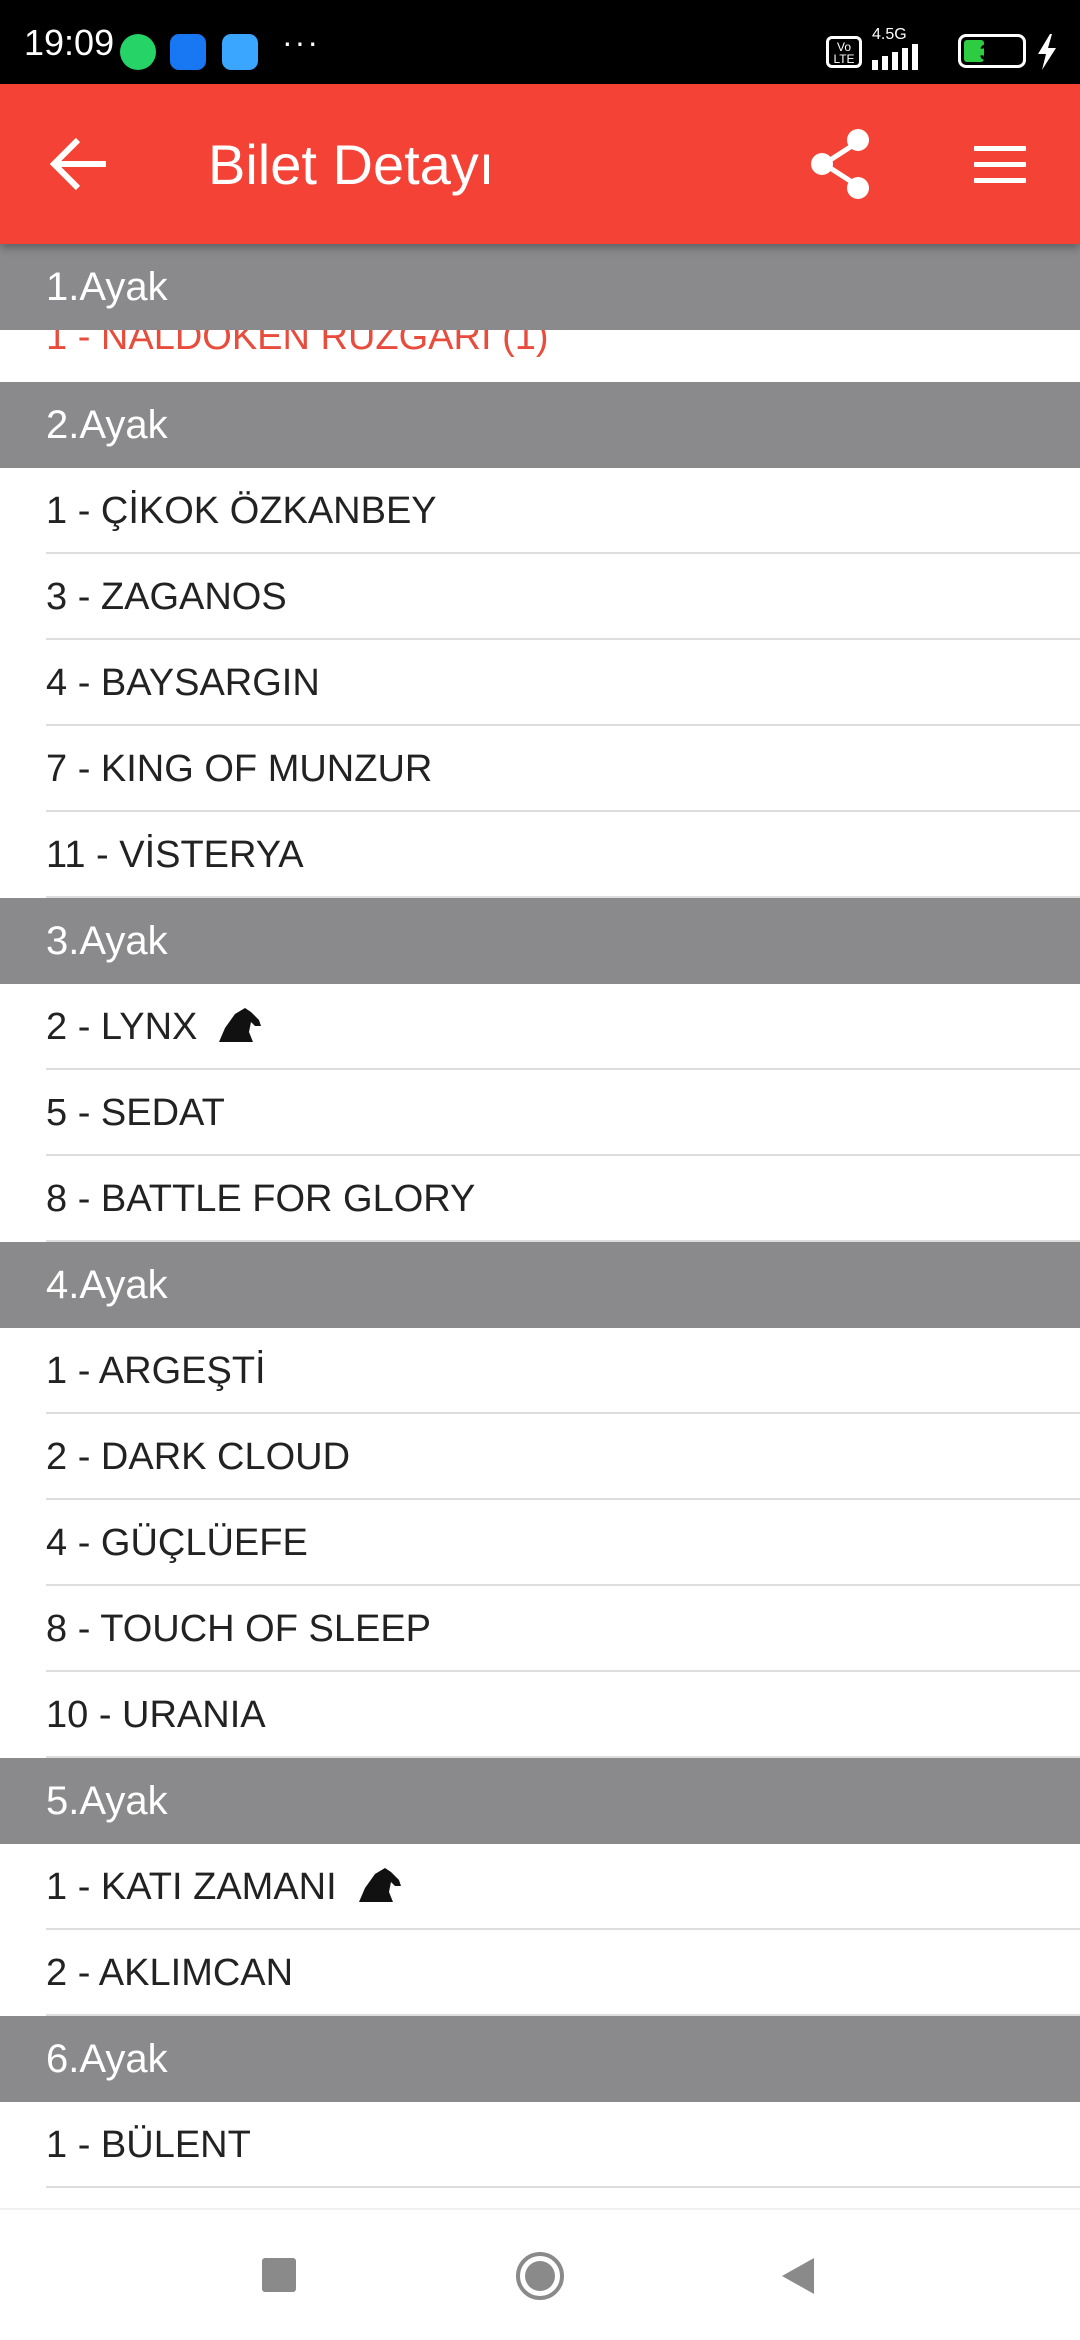  Describe the element at coordinates (540, 769) in the screenshot. I see `list-item: 7 - KING OF MUNZUR` at that location.